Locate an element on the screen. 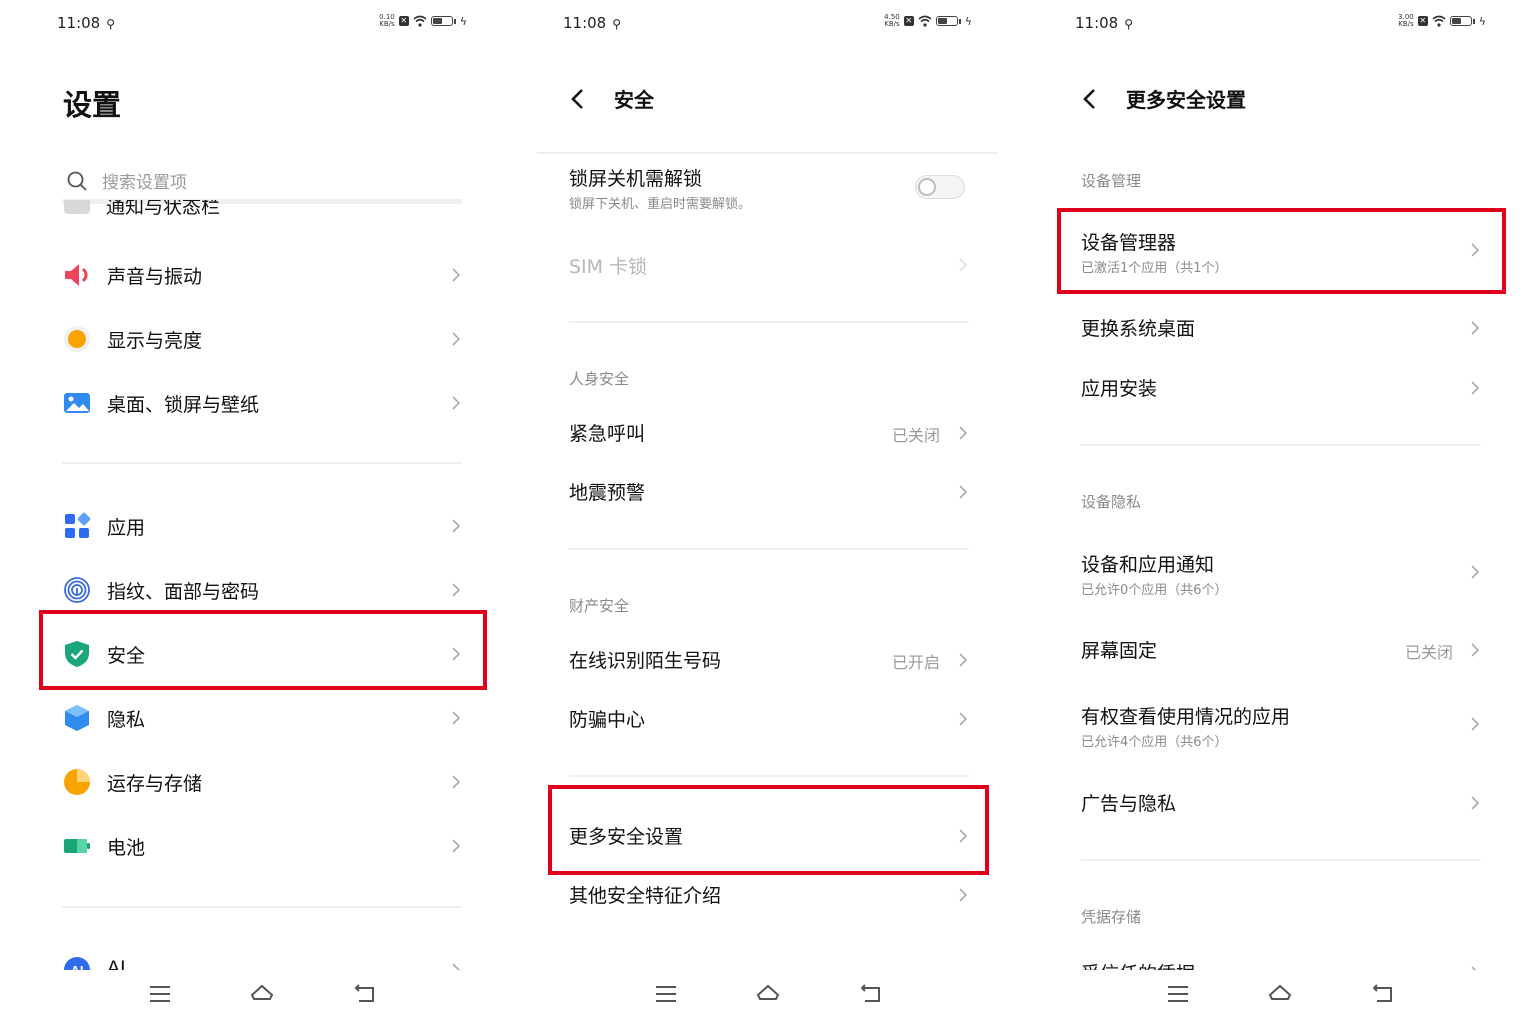 The width and height of the screenshot is (1536, 1024). list-item-notifications: 通知与状态栏 is located at coordinates (262, 211).